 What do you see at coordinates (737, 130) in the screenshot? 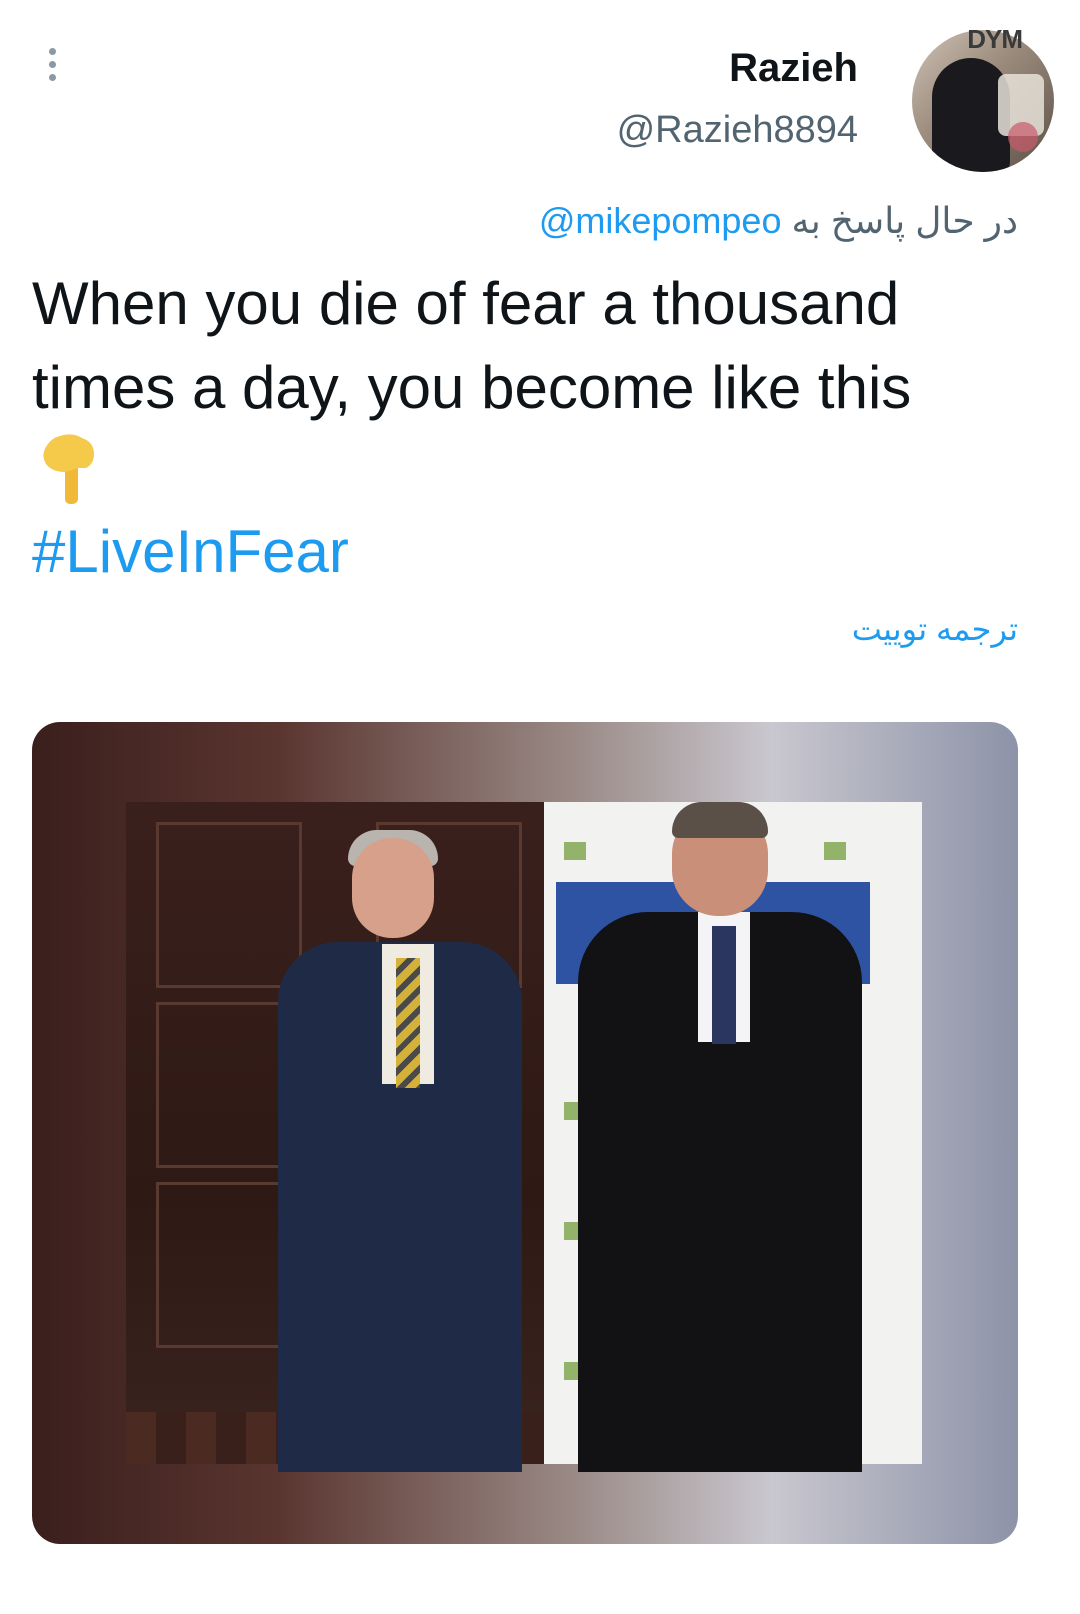
I see `author-handle: @Razieh8894` at bounding box center [737, 130].